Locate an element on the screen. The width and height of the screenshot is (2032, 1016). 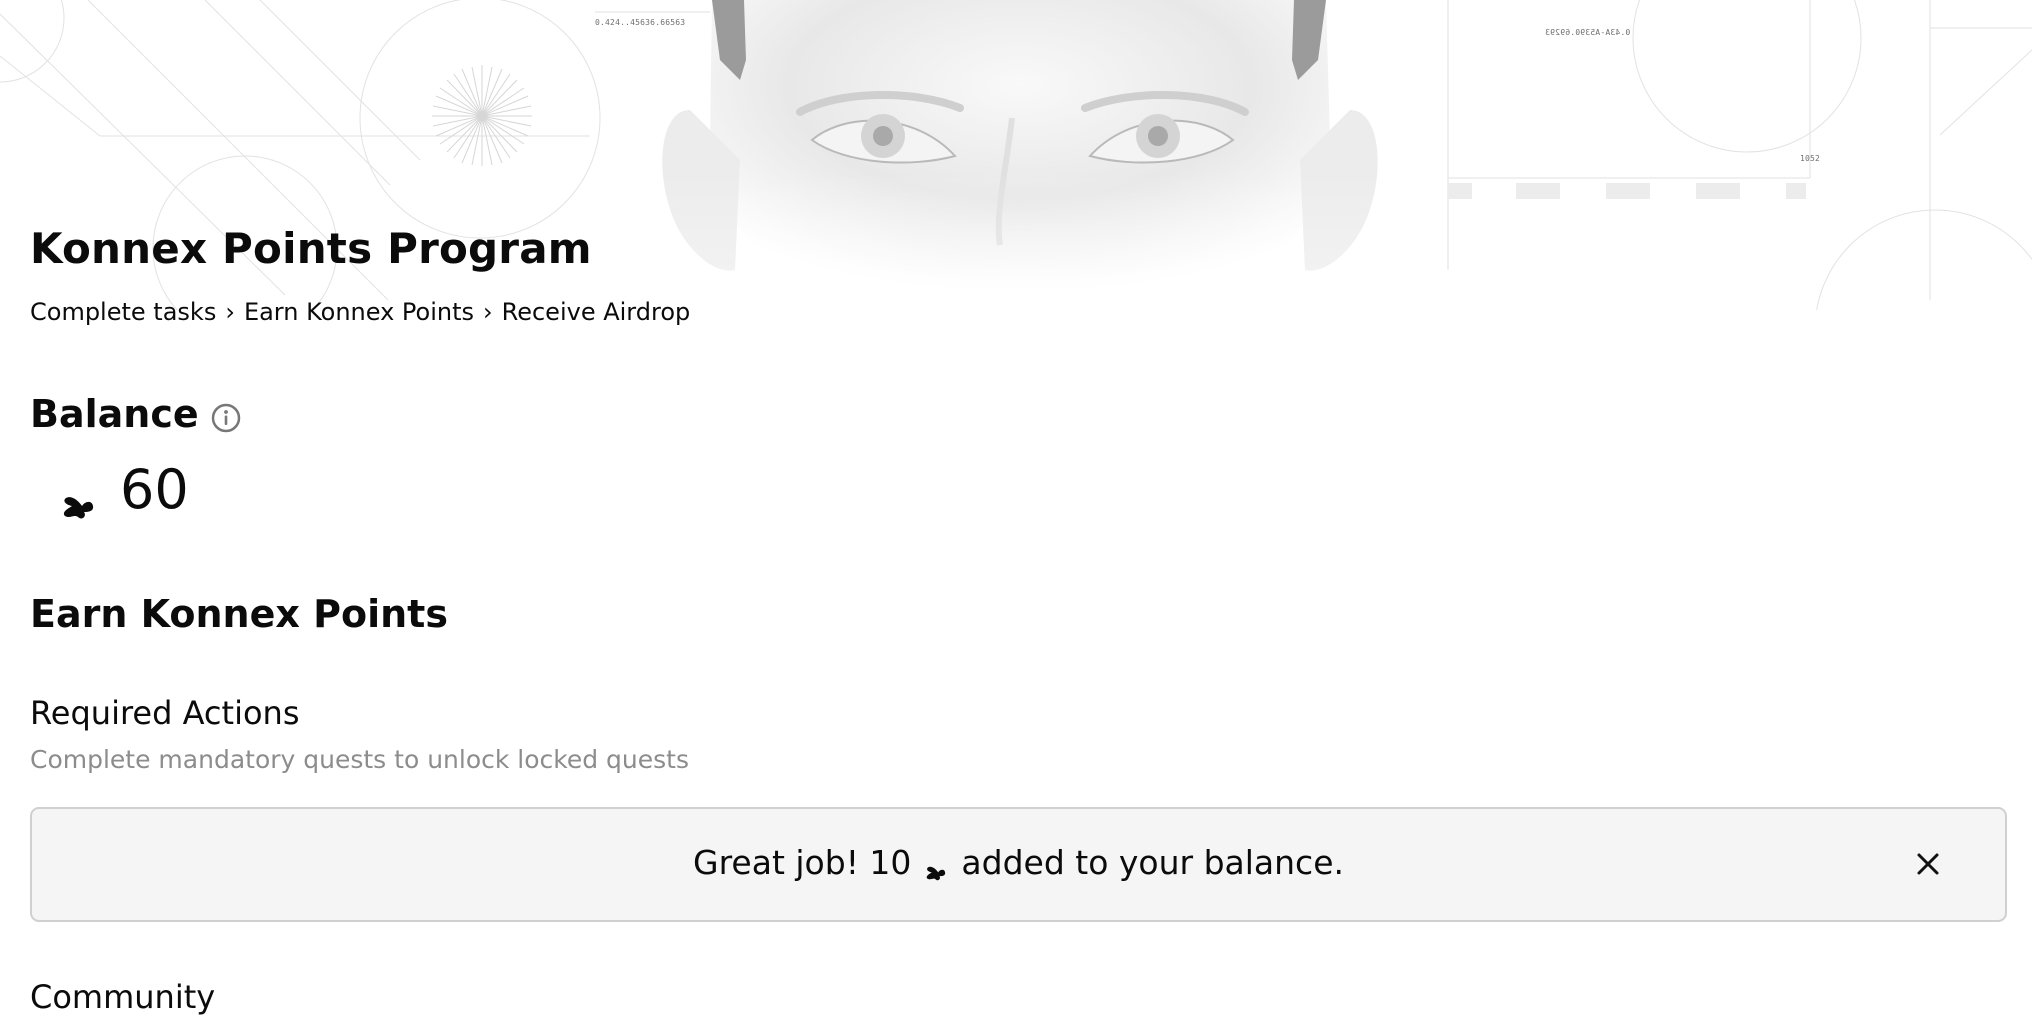
close-icon is located at coordinates (1928, 866).